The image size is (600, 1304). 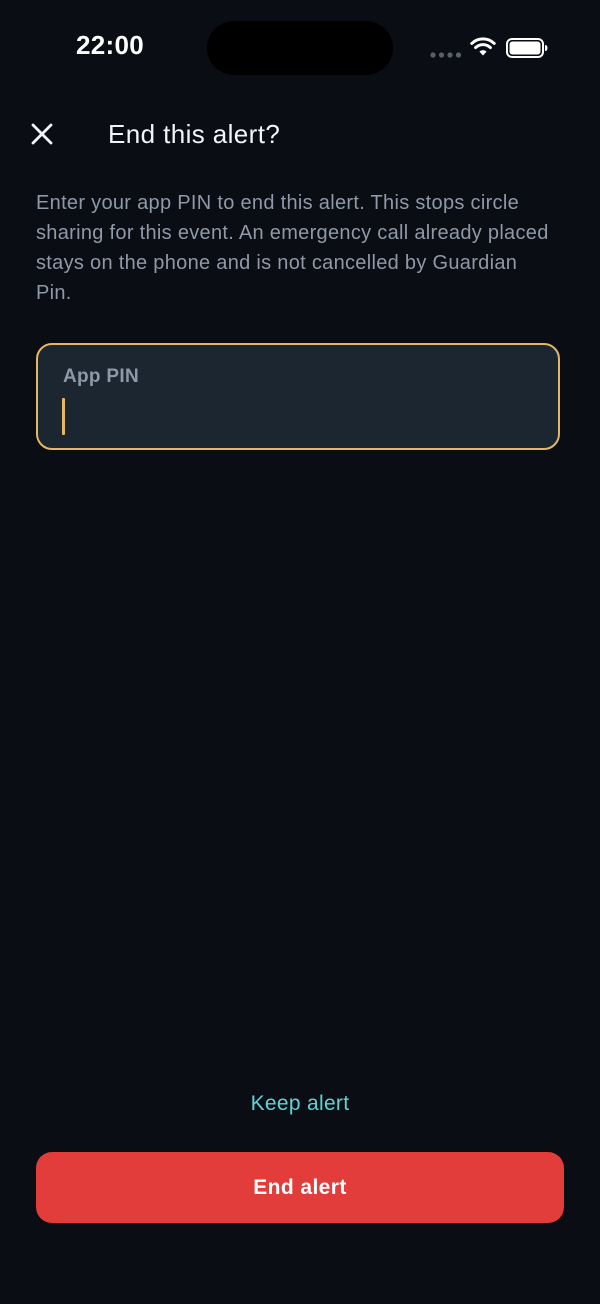 I want to click on status-time: 22:00, so click(x=110, y=45).